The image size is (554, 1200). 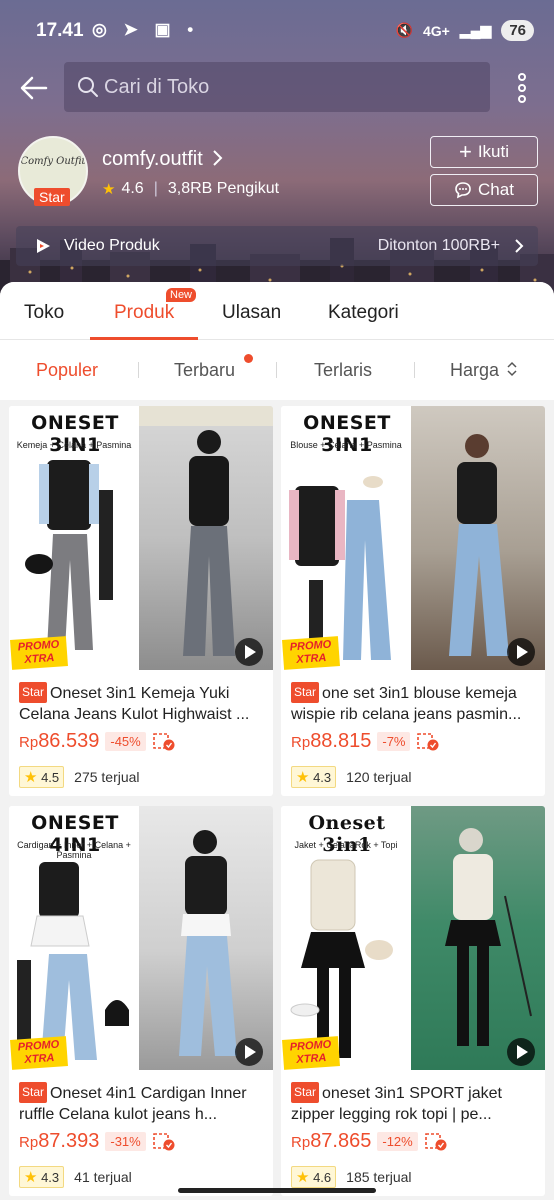 I want to click on sold-count: 185 terjual, so click(x=379, y=1177).